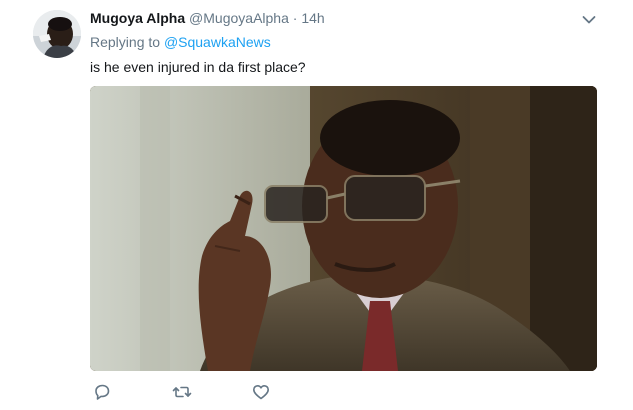 The width and height of the screenshot is (633, 410). I want to click on timestamp: 14h, so click(312, 18).